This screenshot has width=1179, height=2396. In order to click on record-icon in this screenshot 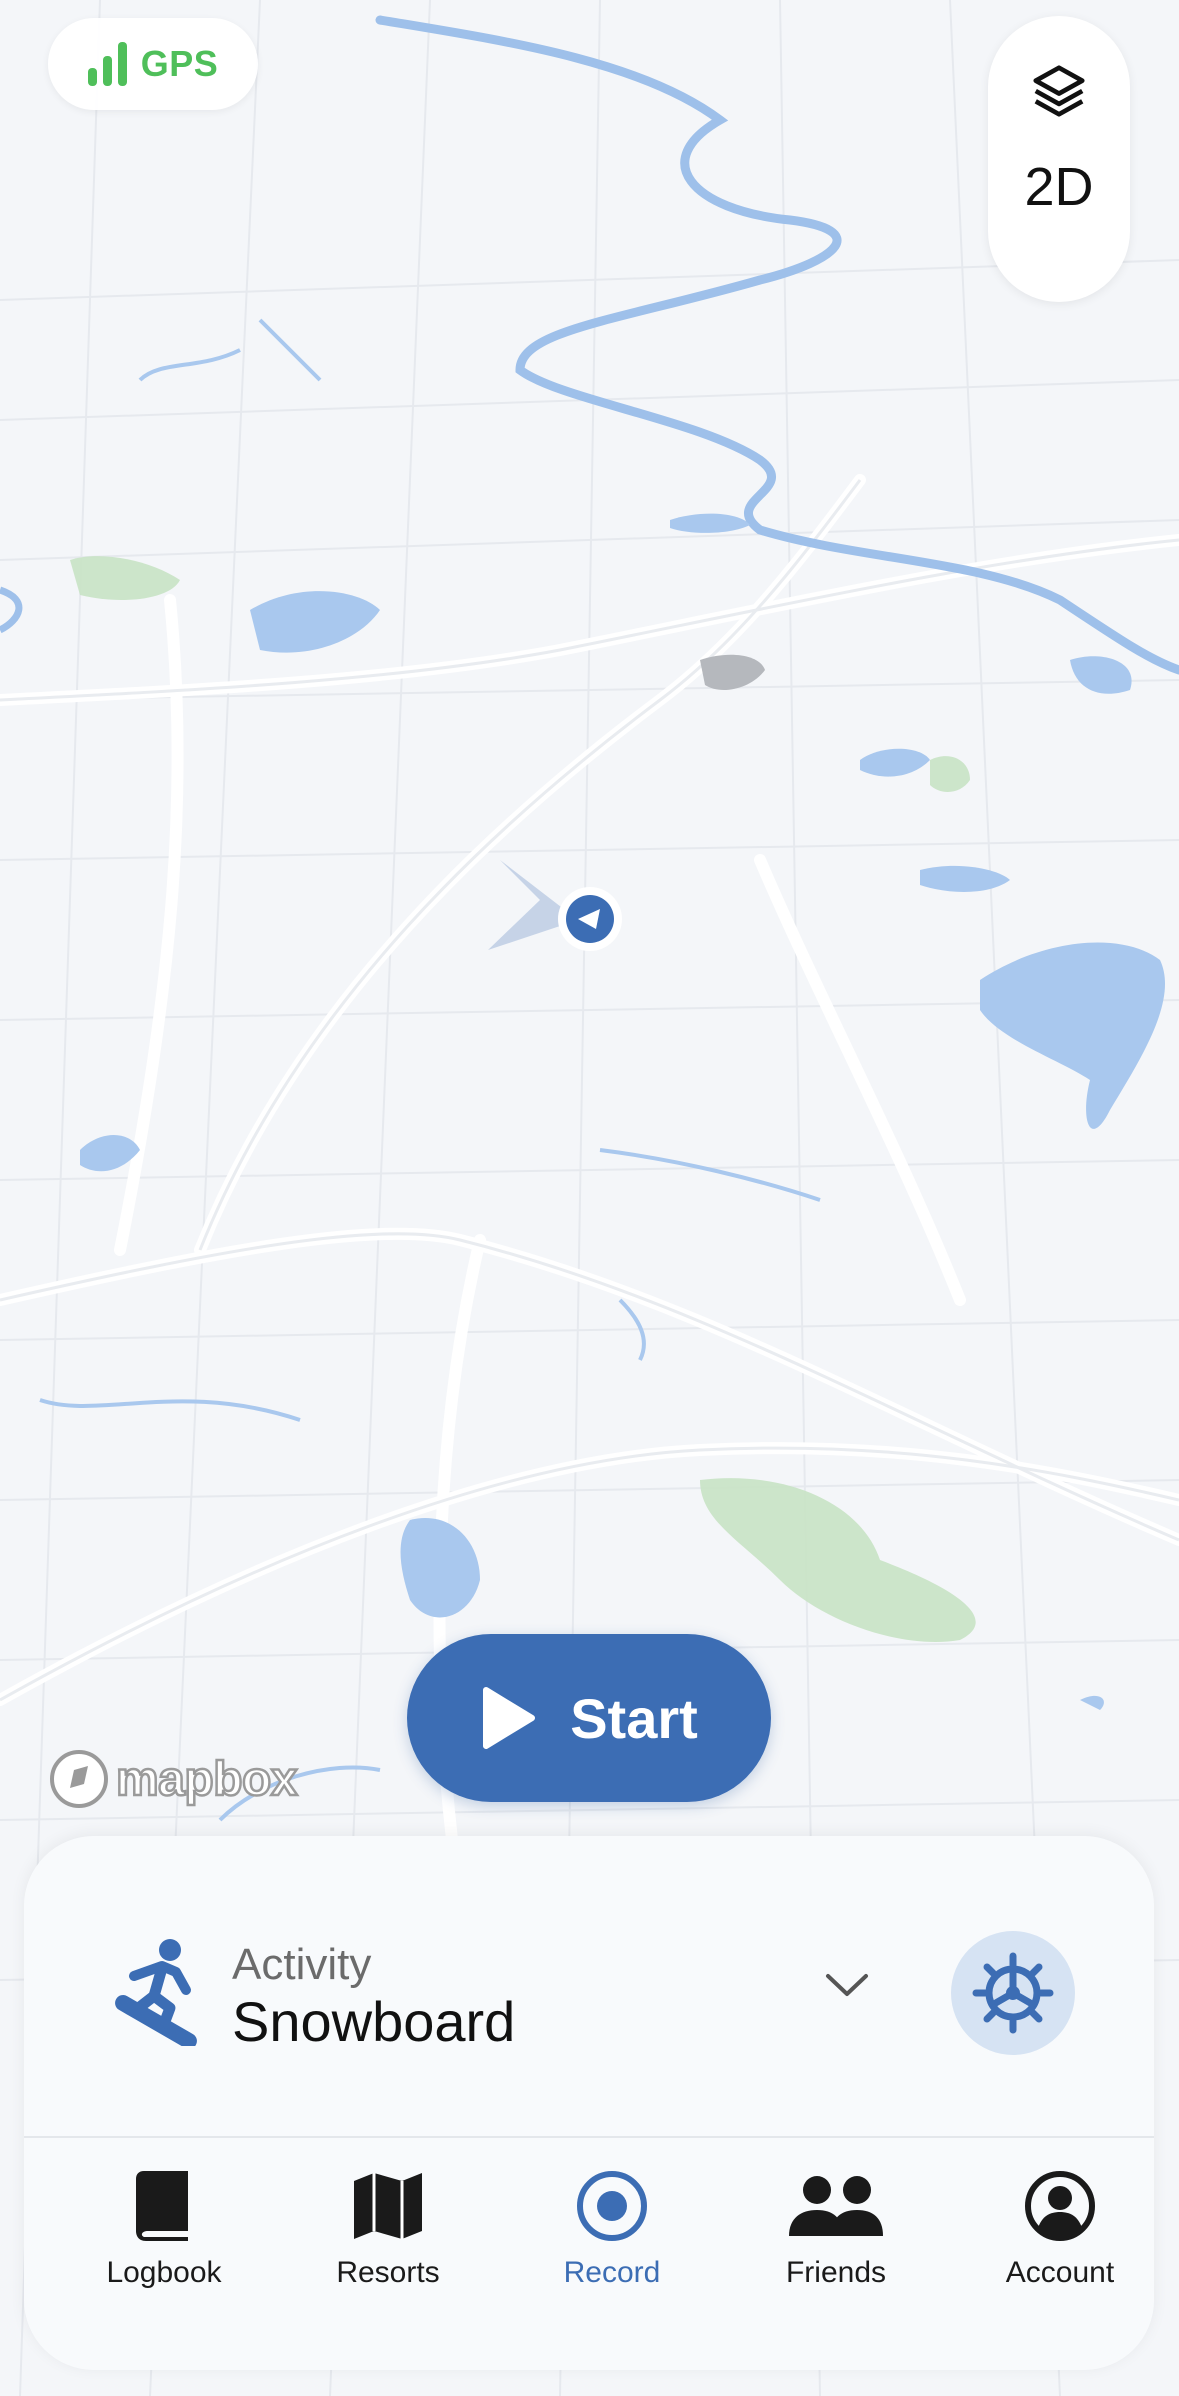, I will do `click(612, 2206)`.